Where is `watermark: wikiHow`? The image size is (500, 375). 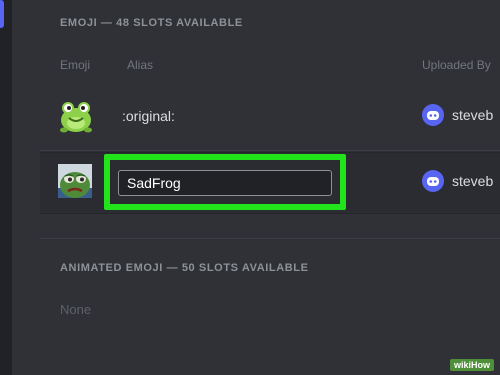 watermark: wikiHow is located at coordinates (471, 365).